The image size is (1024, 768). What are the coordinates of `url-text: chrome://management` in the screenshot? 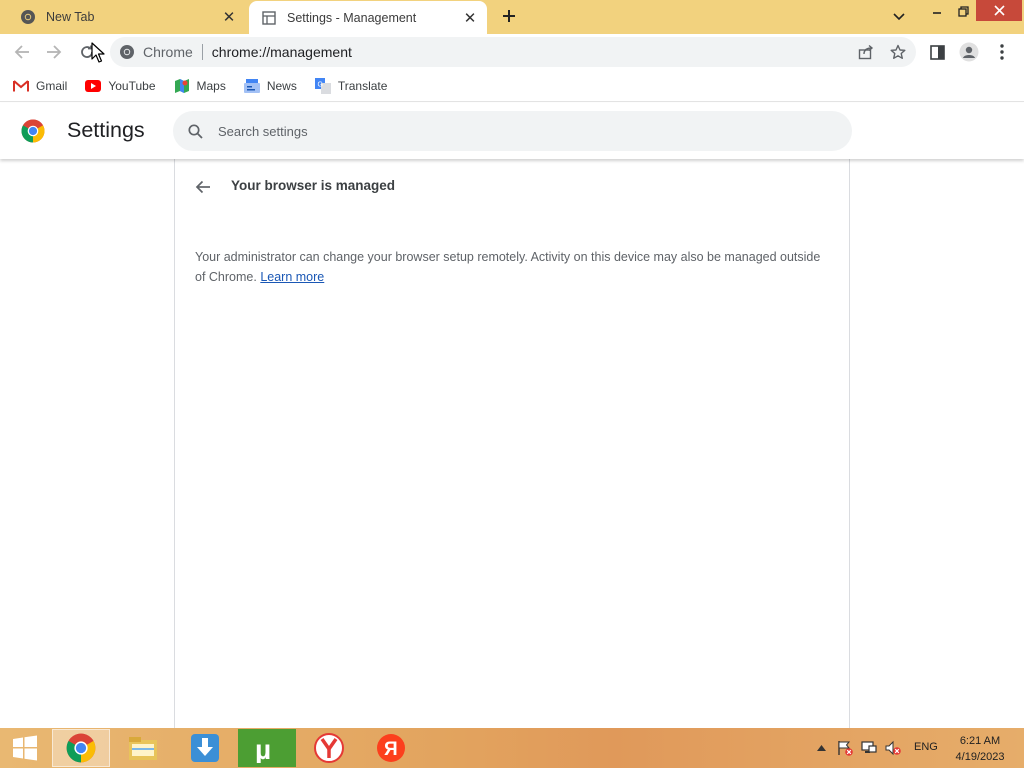 It's located at (564, 52).